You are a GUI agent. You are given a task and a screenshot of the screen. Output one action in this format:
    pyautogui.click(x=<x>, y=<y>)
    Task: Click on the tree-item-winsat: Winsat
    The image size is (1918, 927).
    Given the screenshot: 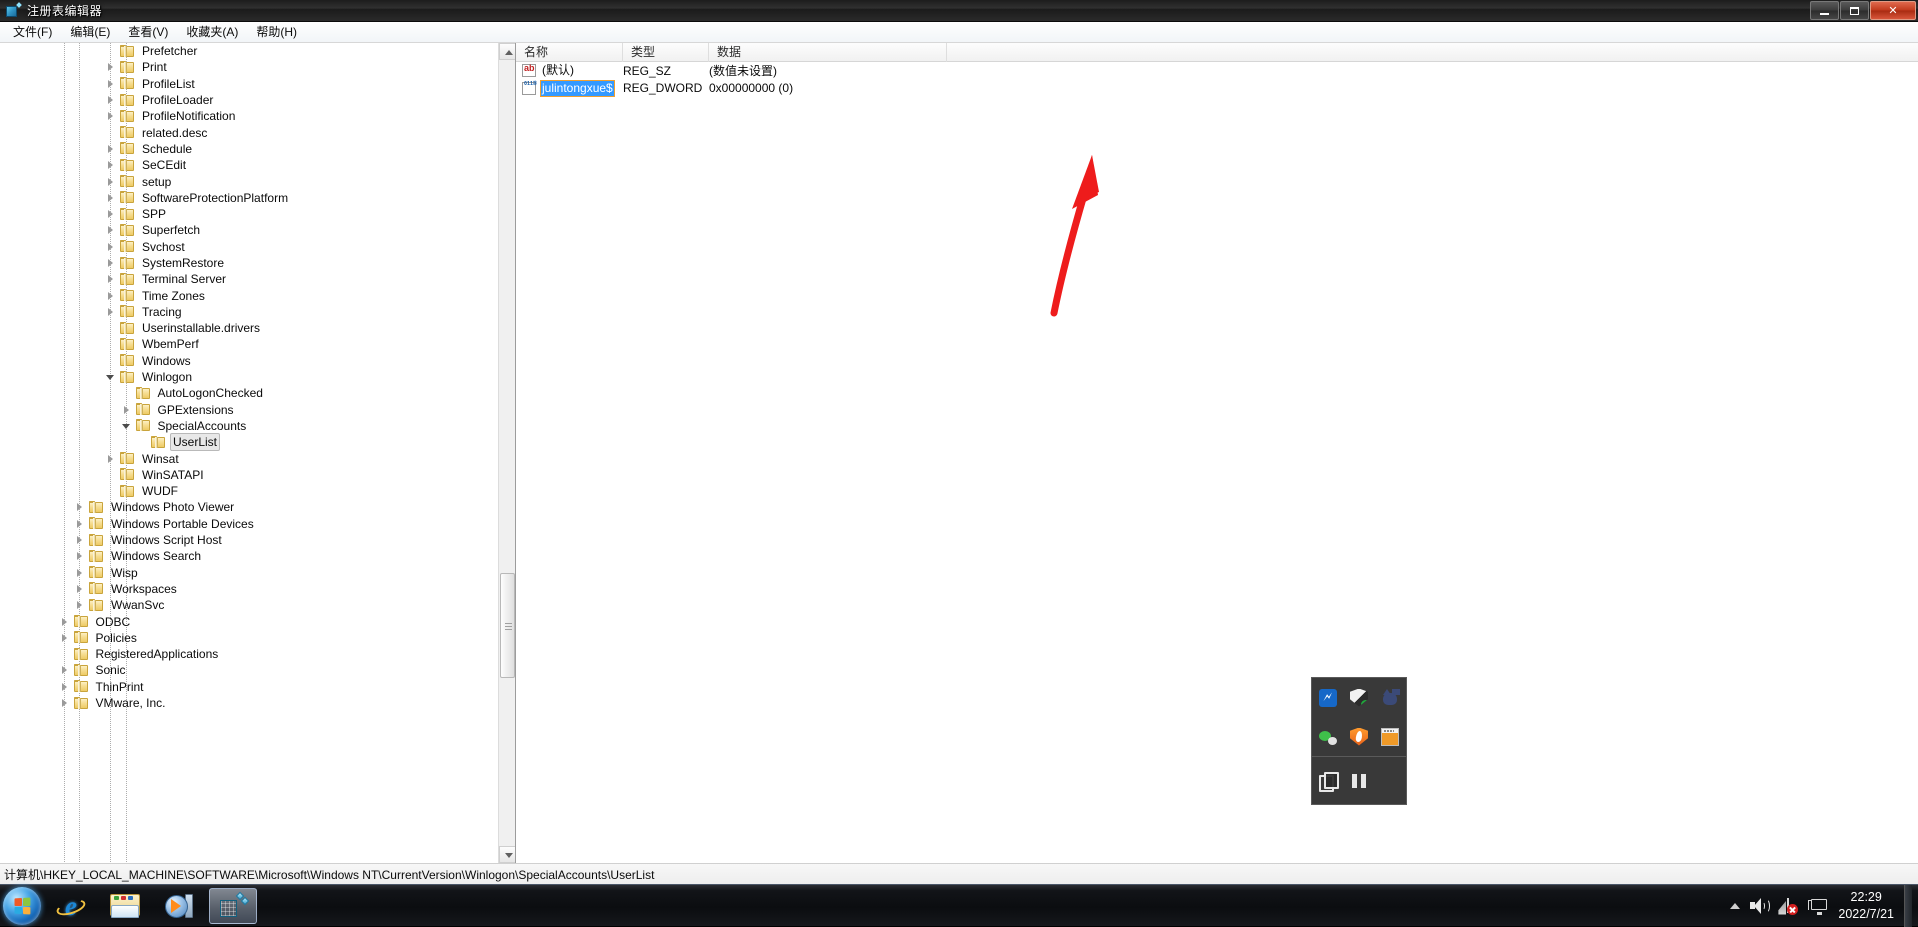 What is the action you would take?
    pyautogui.click(x=249, y=458)
    